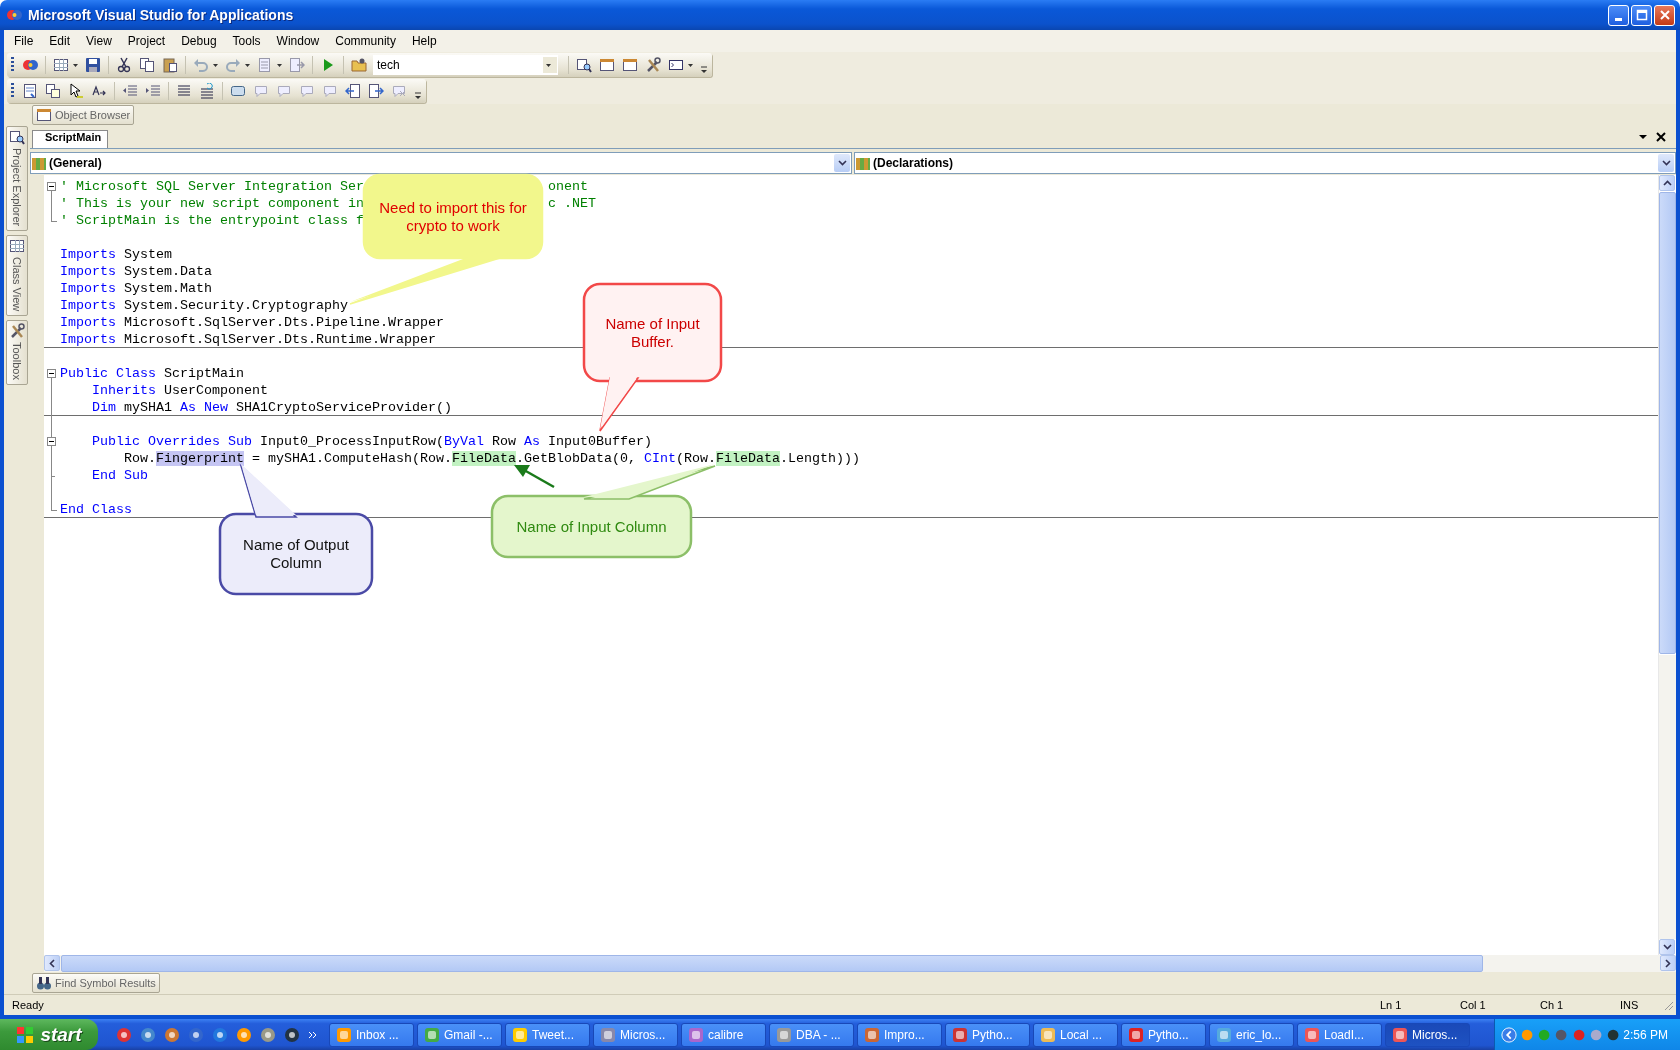 The width and height of the screenshot is (1680, 1050). What do you see at coordinates (76, 91) in the screenshot?
I see `cursor-icon` at bounding box center [76, 91].